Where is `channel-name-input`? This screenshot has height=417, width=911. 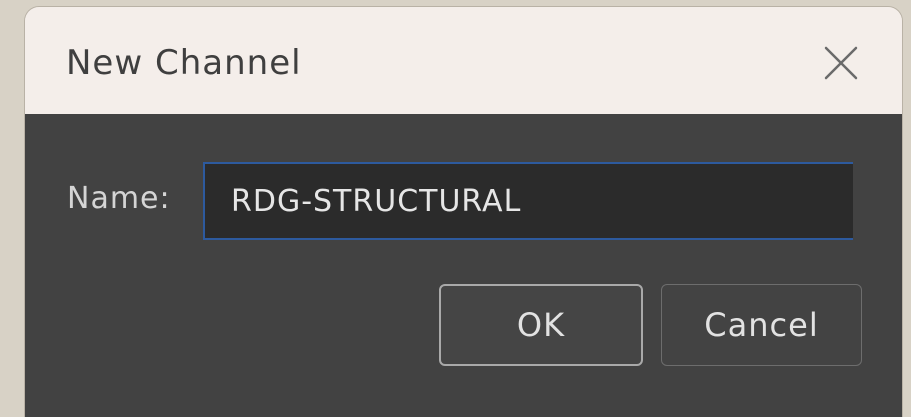 channel-name-input is located at coordinates (528, 201).